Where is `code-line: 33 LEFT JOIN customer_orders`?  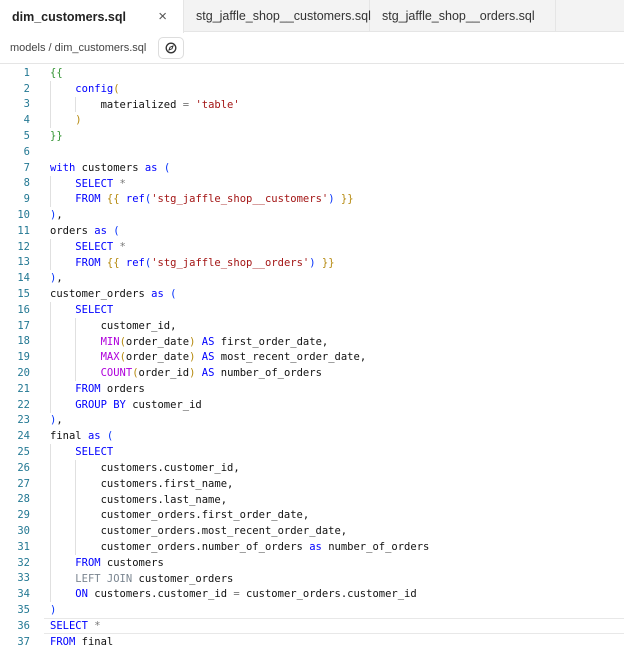 code-line: 33 LEFT JOIN customer_orders is located at coordinates (312, 578).